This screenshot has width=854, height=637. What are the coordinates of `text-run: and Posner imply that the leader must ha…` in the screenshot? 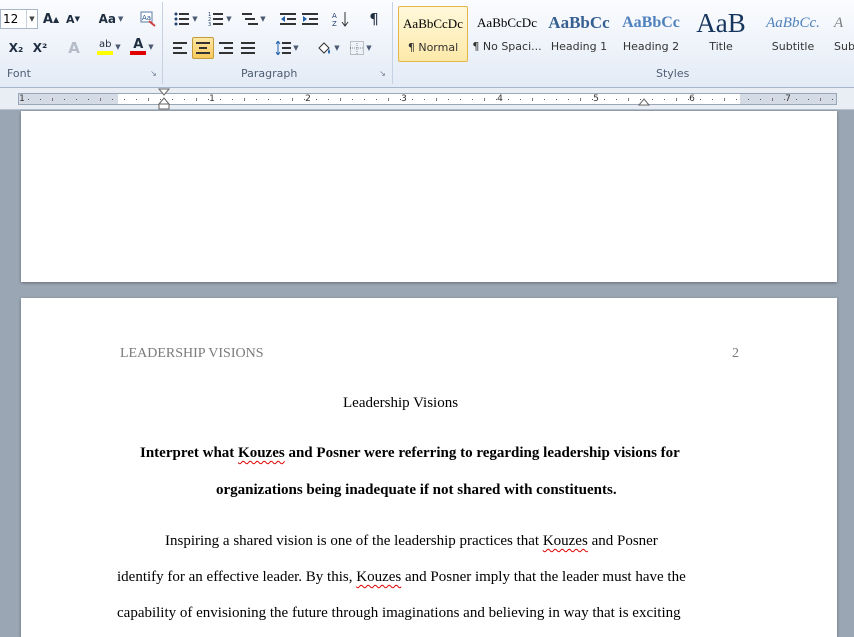 It's located at (543, 577).